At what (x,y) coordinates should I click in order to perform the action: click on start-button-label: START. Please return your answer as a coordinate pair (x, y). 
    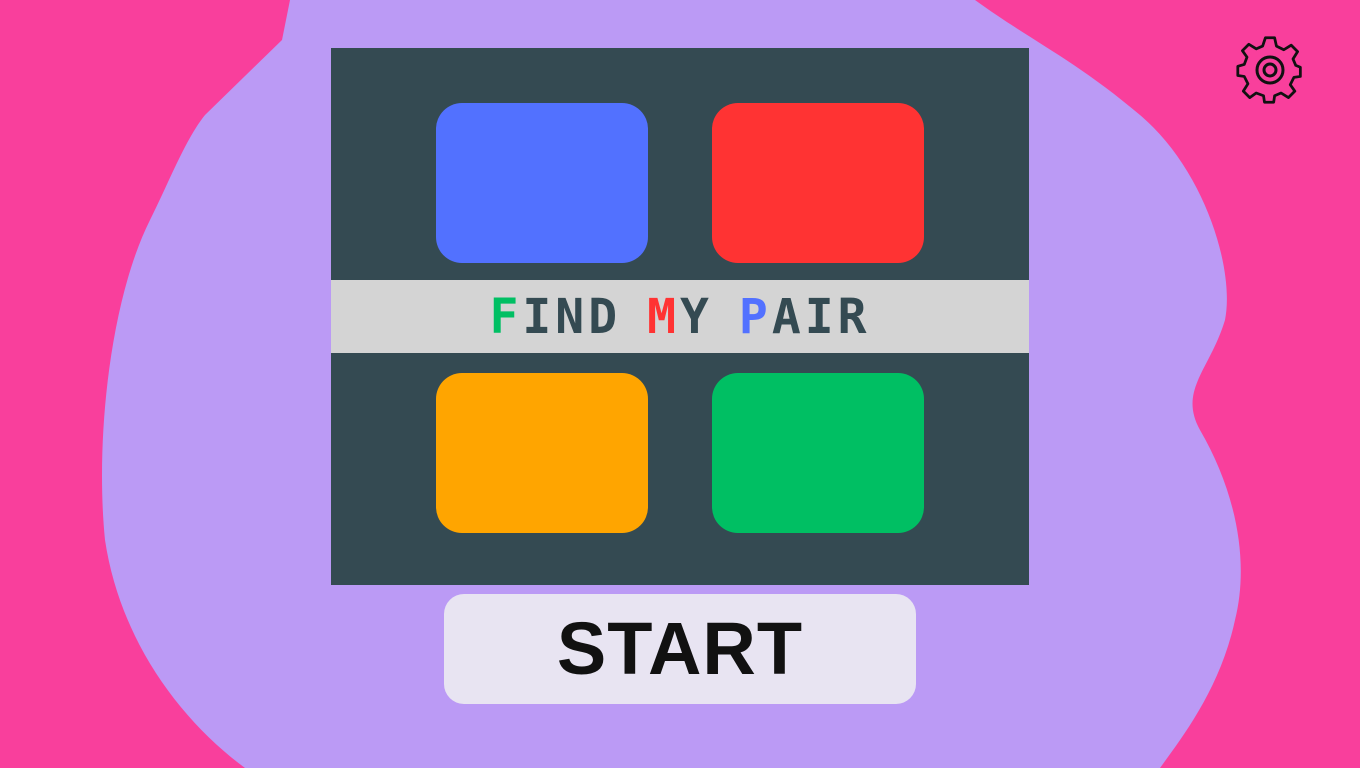
    Looking at the image, I should click on (680, 648).